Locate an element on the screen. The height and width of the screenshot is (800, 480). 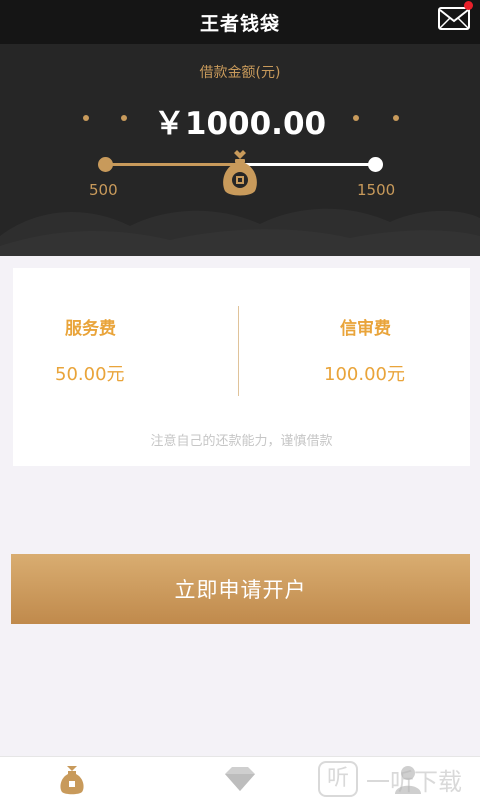
money-bag-slider-handle-icon is located at coordinates (240, 173).